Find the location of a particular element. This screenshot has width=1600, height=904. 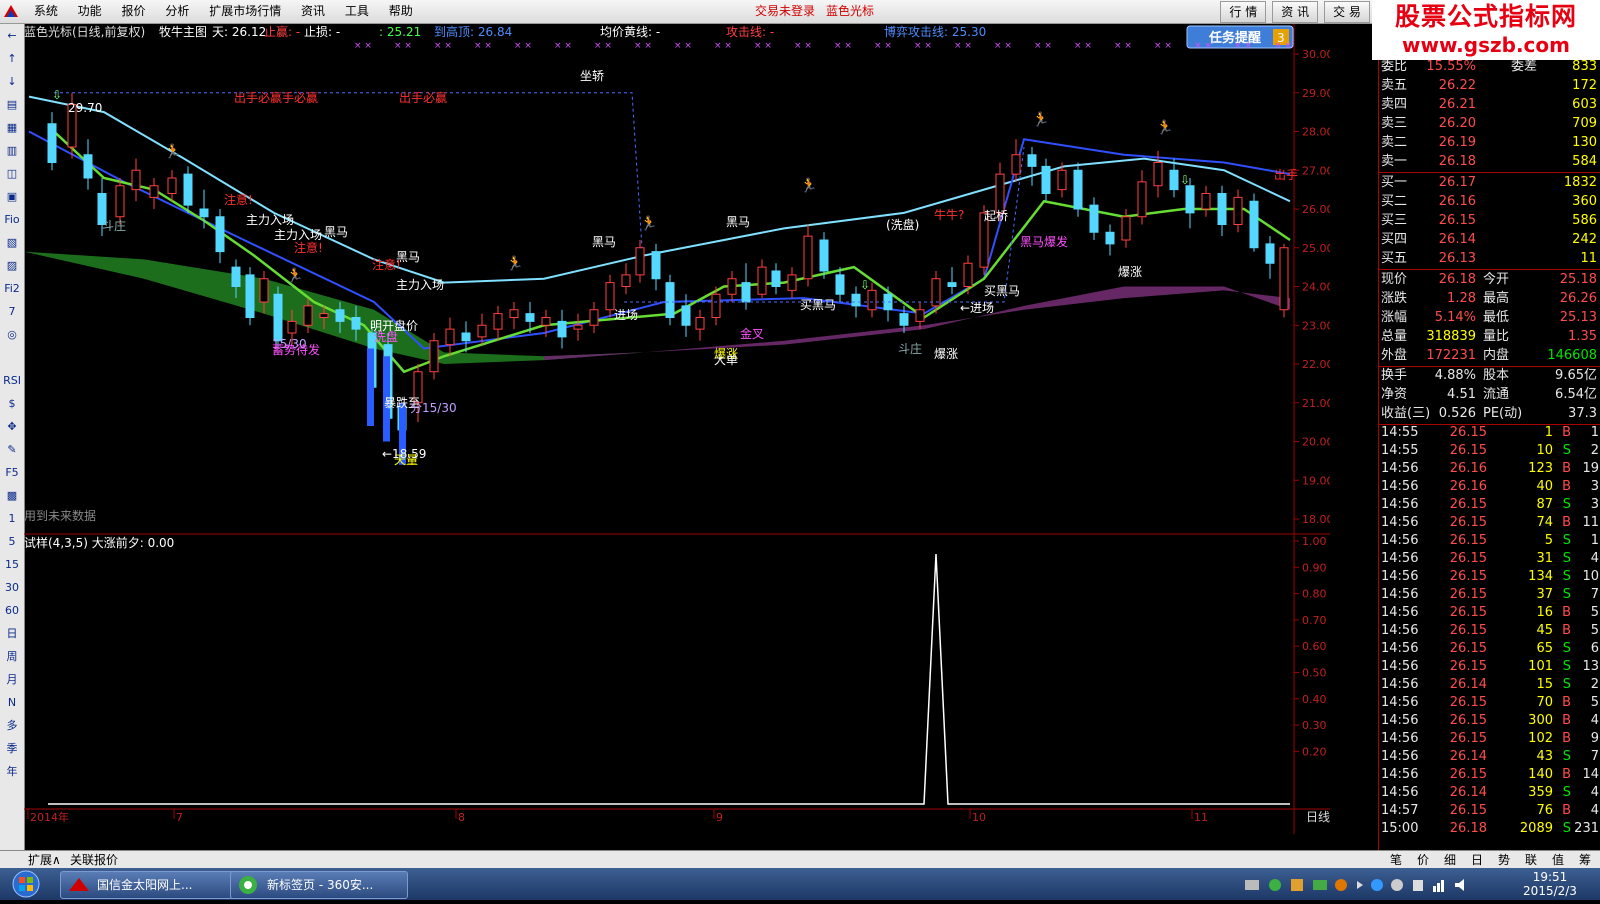

tick-count: 7 is located at coordinates (1594, 594).